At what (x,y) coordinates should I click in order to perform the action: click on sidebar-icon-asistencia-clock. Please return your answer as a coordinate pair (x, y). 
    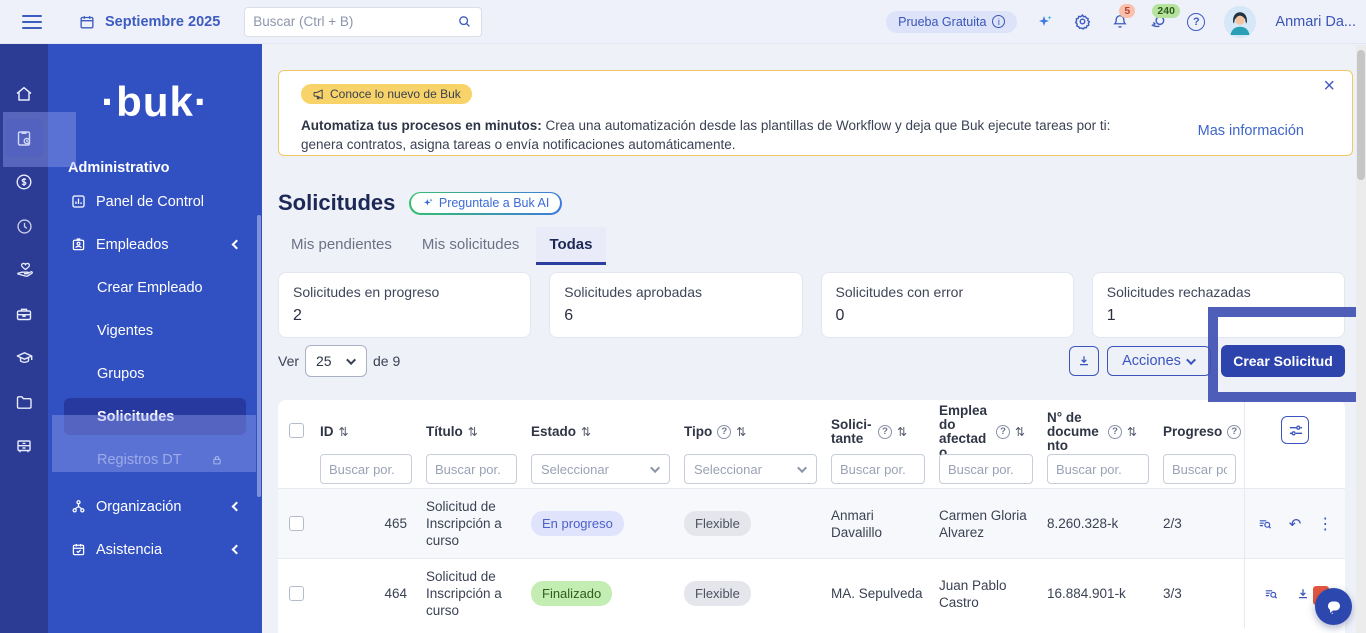
    Looking at the image, I should click on (24, 226).